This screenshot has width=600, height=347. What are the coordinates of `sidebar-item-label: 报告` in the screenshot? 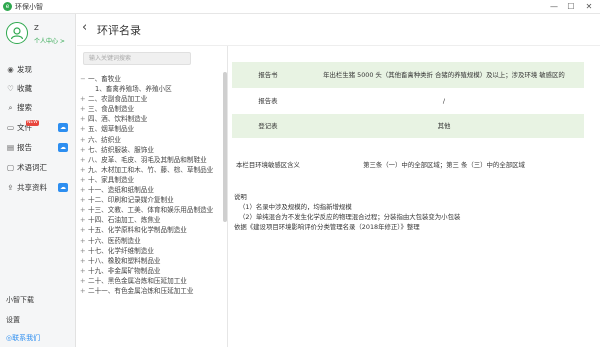 It's located at (24, 147).